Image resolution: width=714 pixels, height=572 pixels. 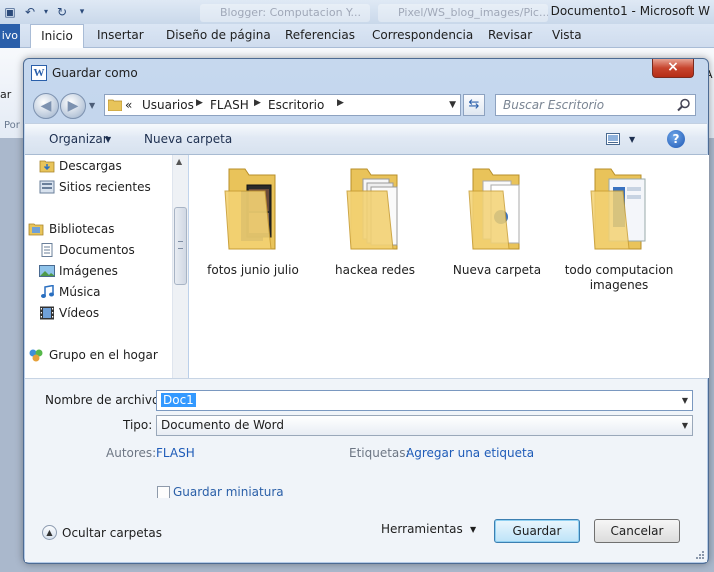 I want to click on folder-label: todo computacion imagenes, so click(x=619, y=277).